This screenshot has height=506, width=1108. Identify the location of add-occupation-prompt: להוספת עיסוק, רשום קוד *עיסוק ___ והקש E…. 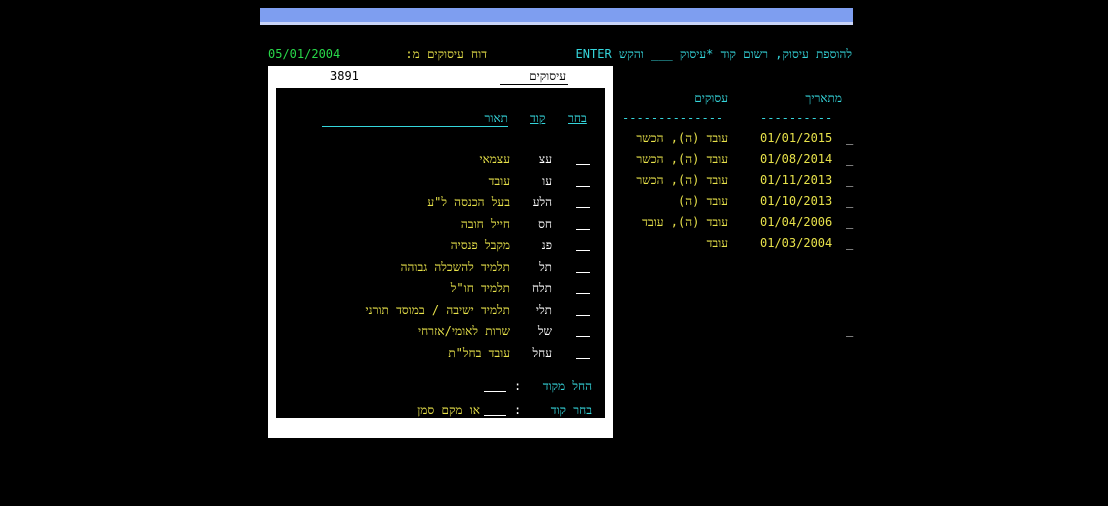
(713, 54).